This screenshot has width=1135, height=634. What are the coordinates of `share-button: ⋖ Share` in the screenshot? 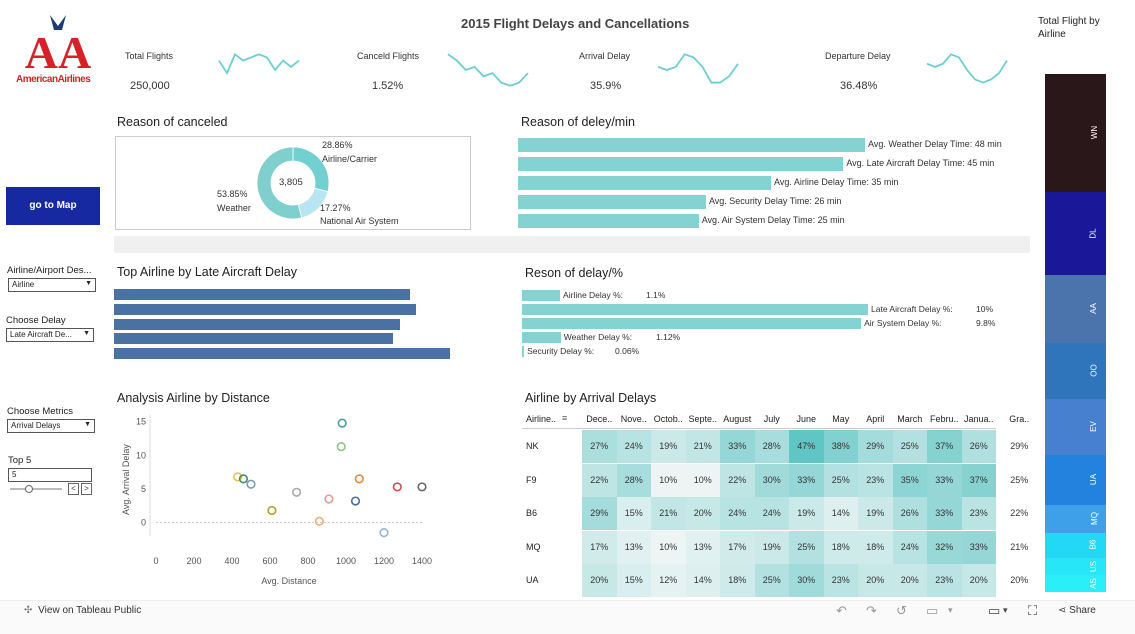 It's located at (1077, 610).